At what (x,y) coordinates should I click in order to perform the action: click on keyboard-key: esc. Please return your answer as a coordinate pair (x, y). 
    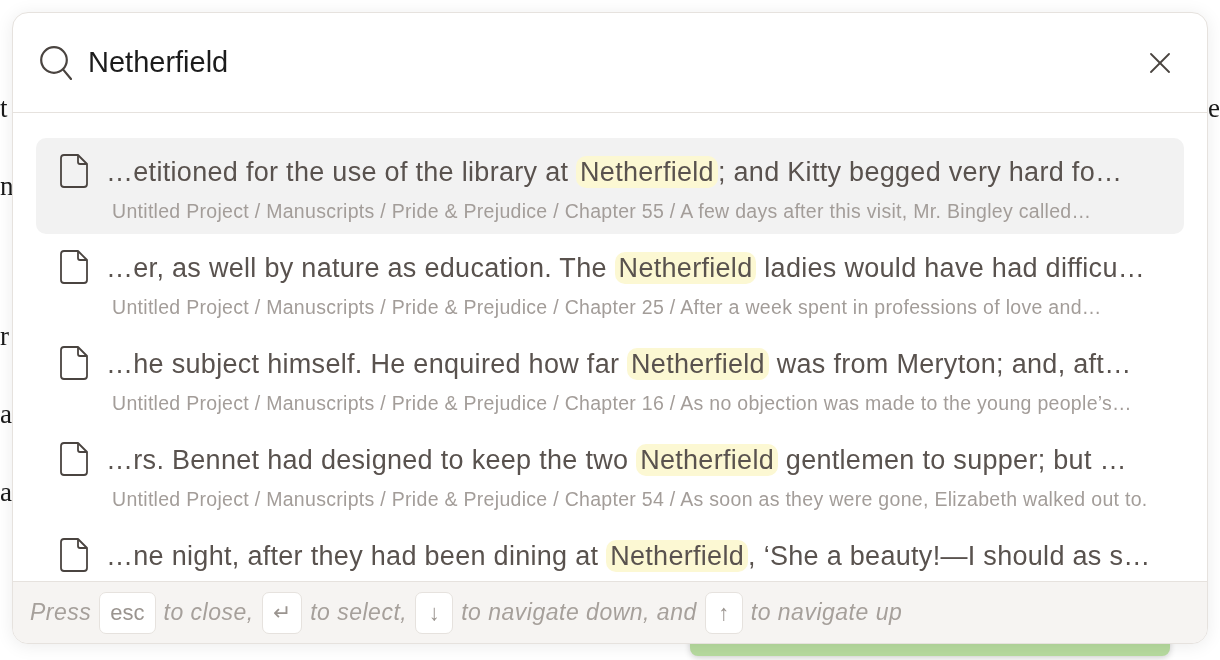
    Looking at the image, I should click on (127, 612).